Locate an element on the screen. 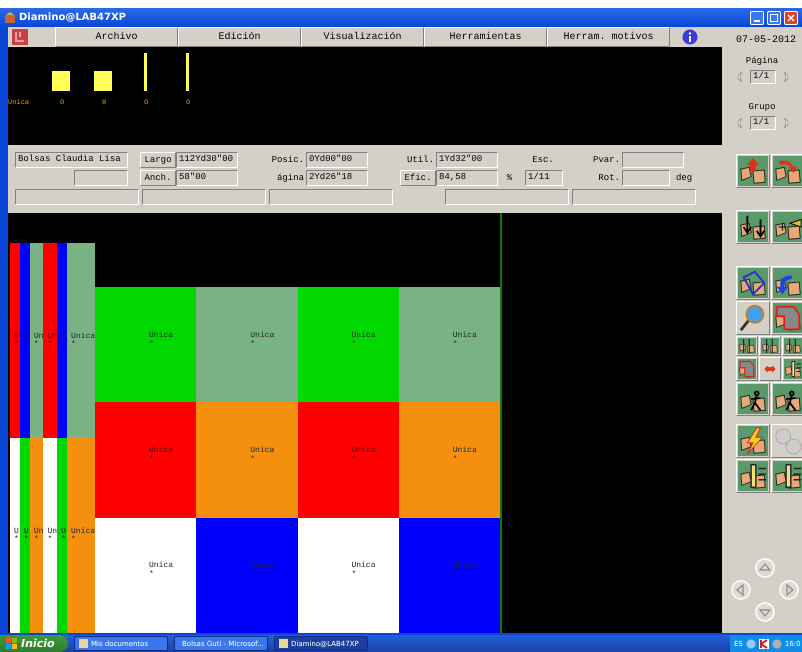 The image size is (802, 652). curved-arrow-icon is located at coordinates (787, 283).